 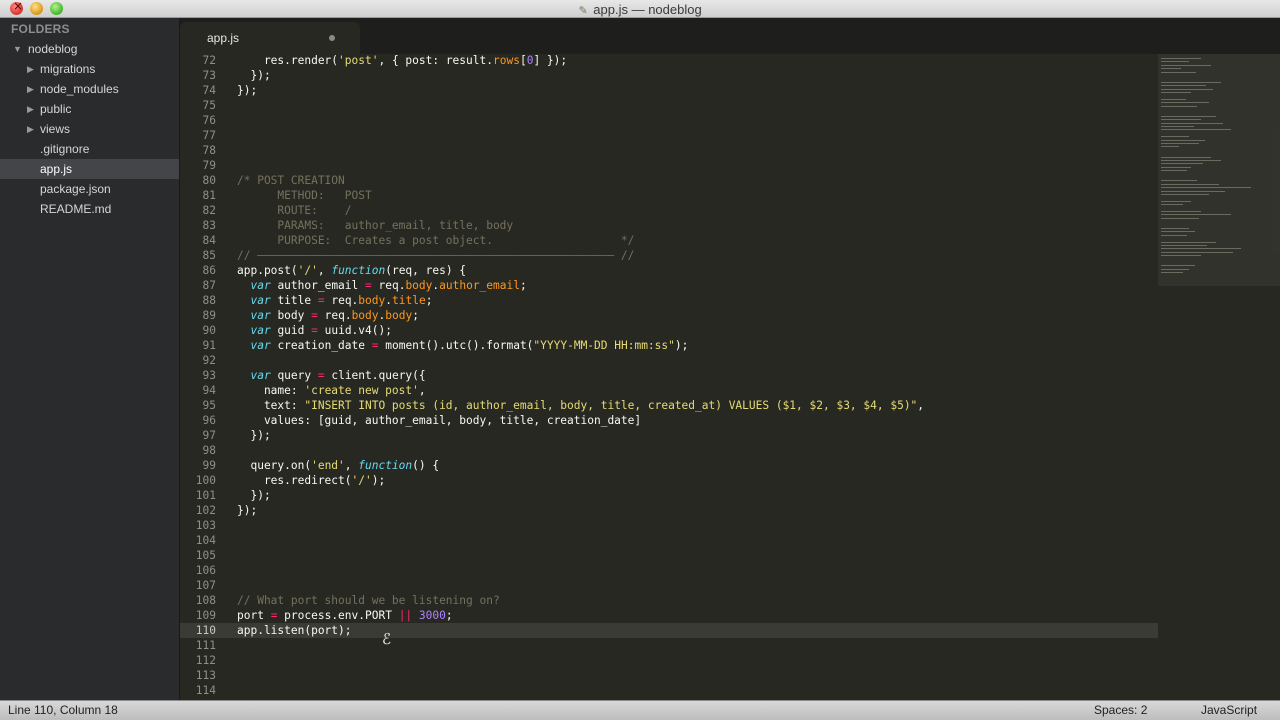 I want to click on code-line: 90 var guid = uuid.v4();, so click(x=669, y=330).